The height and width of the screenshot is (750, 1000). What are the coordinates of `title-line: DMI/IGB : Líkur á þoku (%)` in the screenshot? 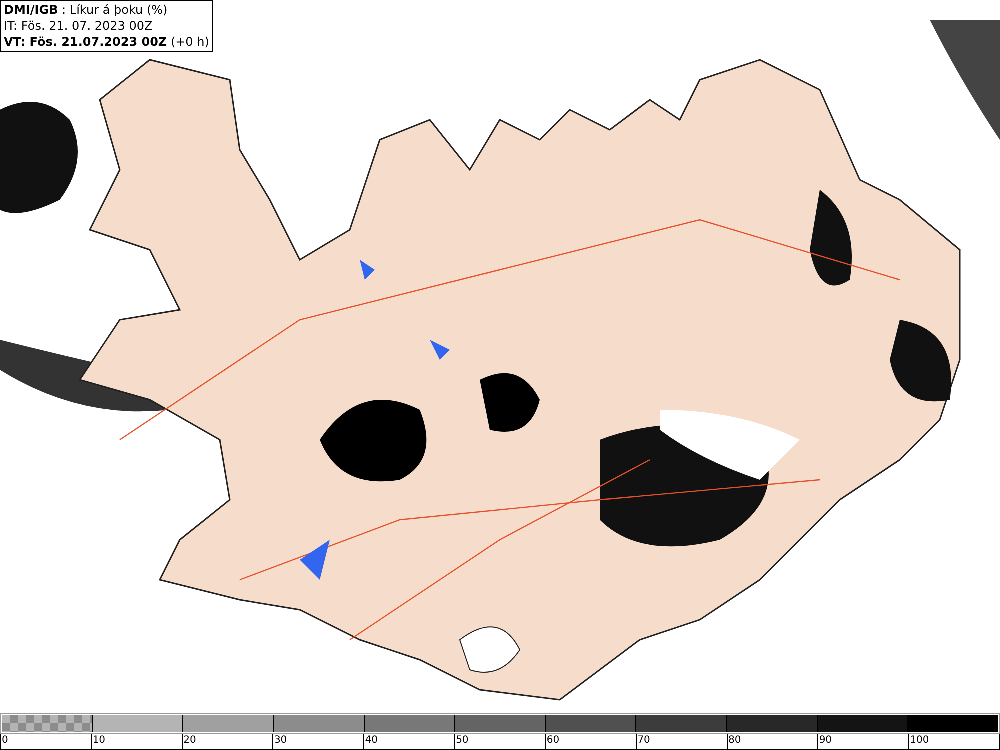 It's located at (86, 10).